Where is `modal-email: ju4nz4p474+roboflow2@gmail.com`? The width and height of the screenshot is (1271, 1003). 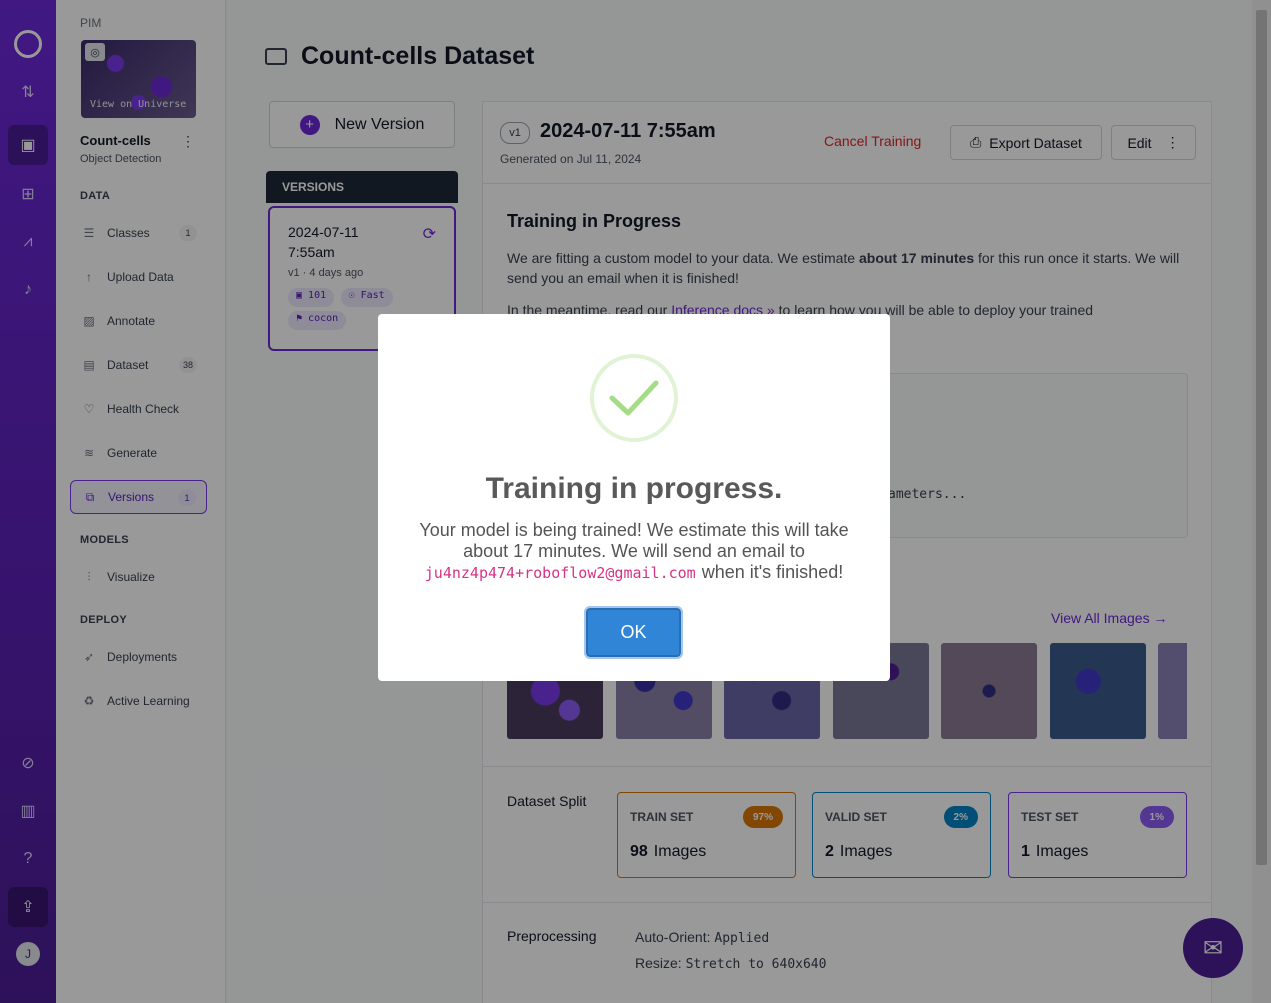 modal-email: ju4nz4p474+roboflow2@gmail.com is located at coordinates (560, 573).